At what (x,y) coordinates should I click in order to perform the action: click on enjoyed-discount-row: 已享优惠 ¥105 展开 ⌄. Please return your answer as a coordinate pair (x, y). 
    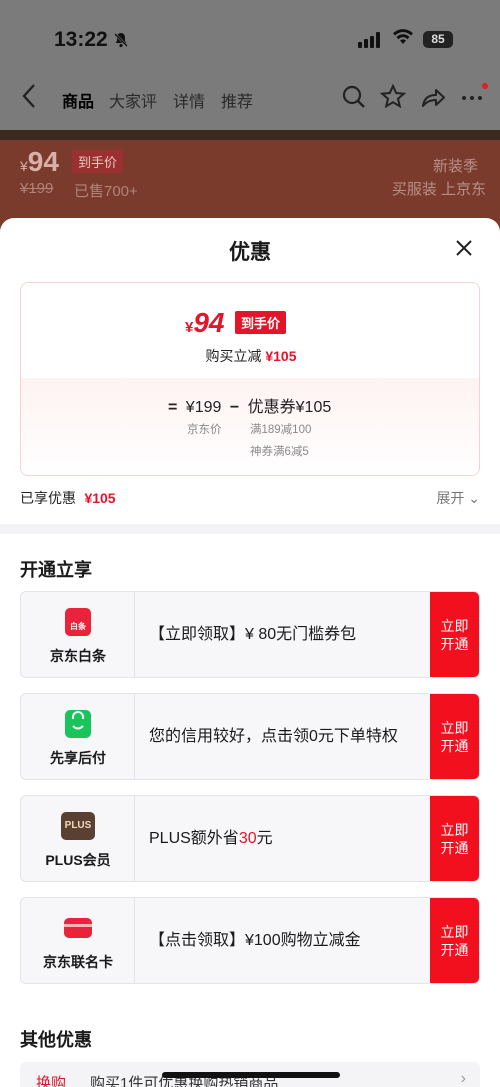
    Looking at the image, I should click on (250, 498).